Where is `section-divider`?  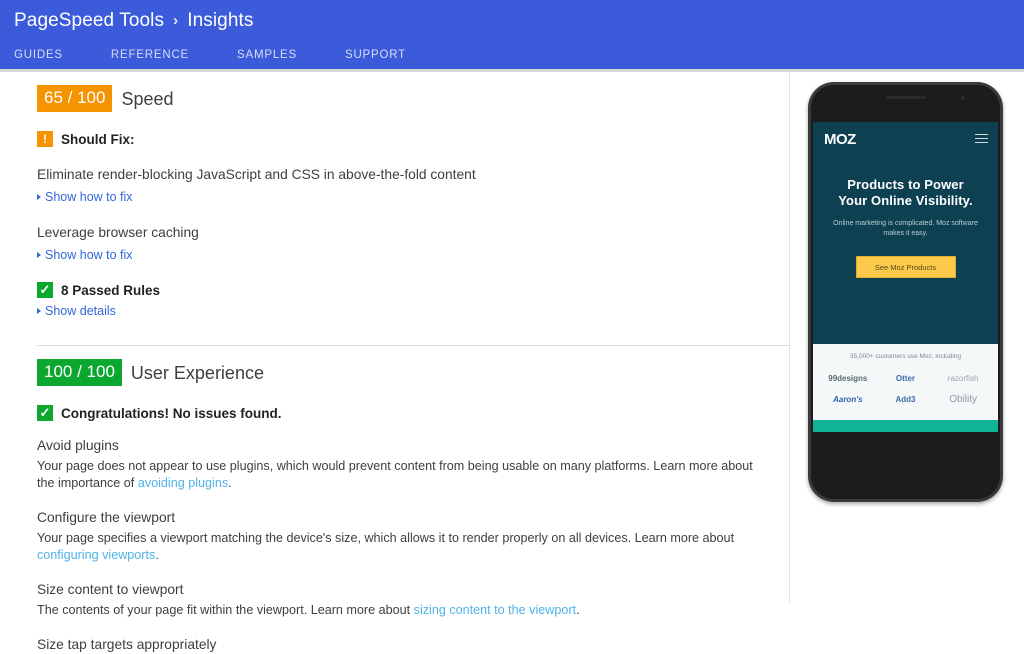
section-divider is located at coordinates (413, 345).